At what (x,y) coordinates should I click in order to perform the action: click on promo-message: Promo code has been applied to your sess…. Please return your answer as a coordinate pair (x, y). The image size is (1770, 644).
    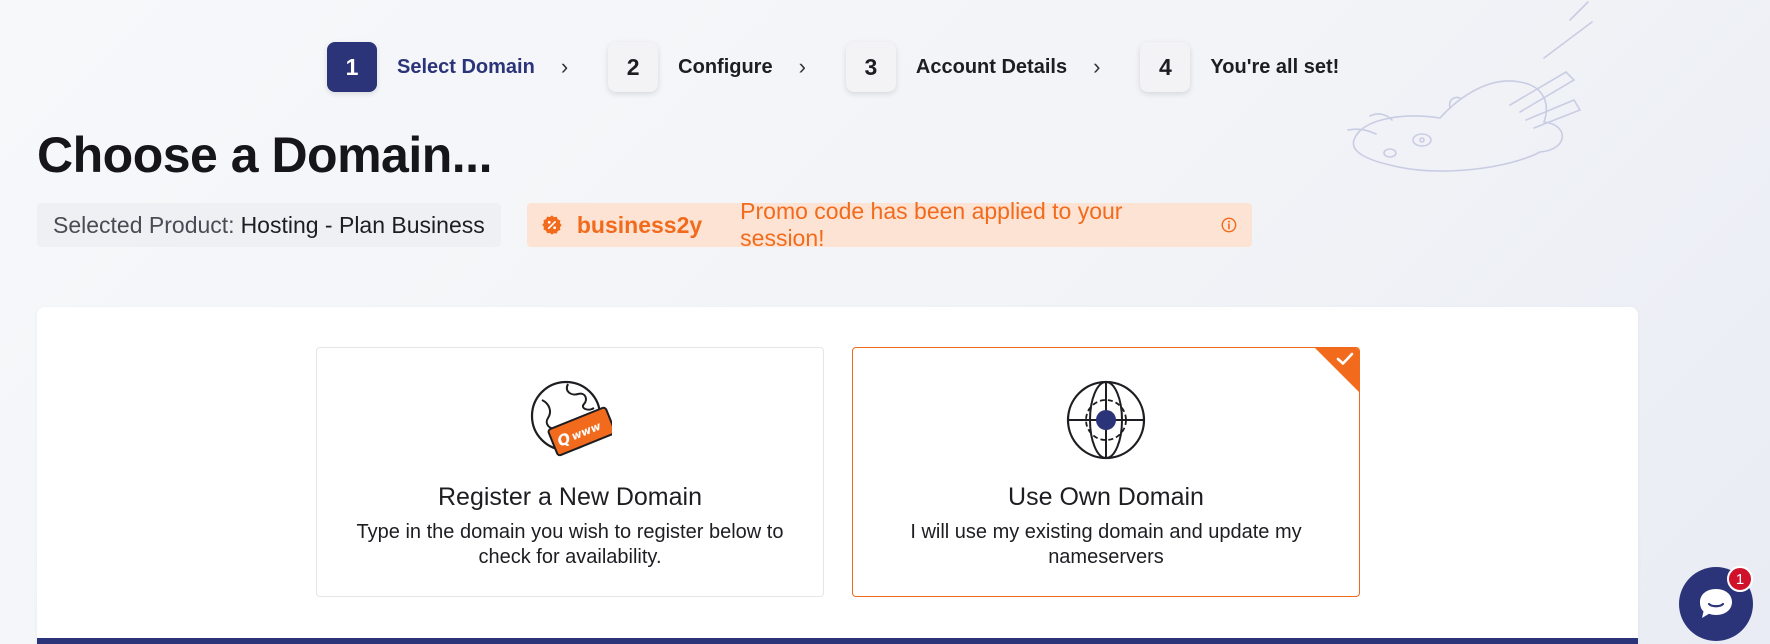
    Looking at the image, I should click on (931, 224).